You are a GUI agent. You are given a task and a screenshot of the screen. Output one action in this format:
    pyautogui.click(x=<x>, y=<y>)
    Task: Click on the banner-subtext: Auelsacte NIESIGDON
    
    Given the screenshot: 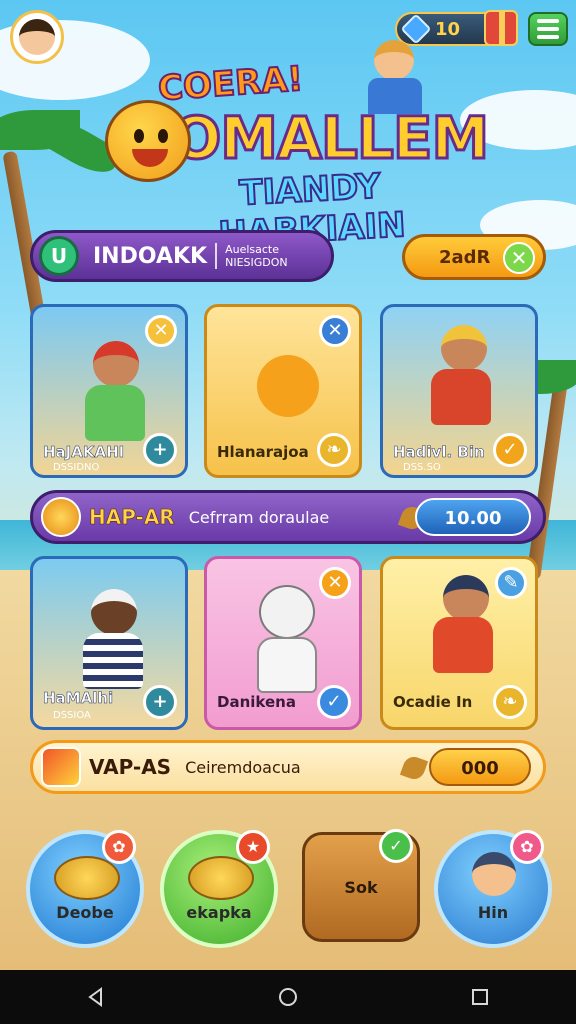 What is the action you would take?
    pyautogui.click(x=256, y=256)
    